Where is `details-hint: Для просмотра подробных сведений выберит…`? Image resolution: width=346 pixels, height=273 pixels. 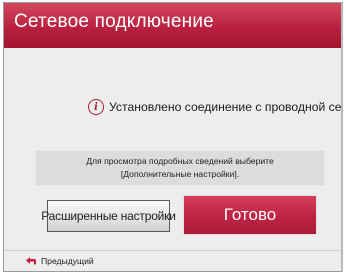 details-hint: Для просмотра подробных сведений выберит… is located at coordinates (180, 168).